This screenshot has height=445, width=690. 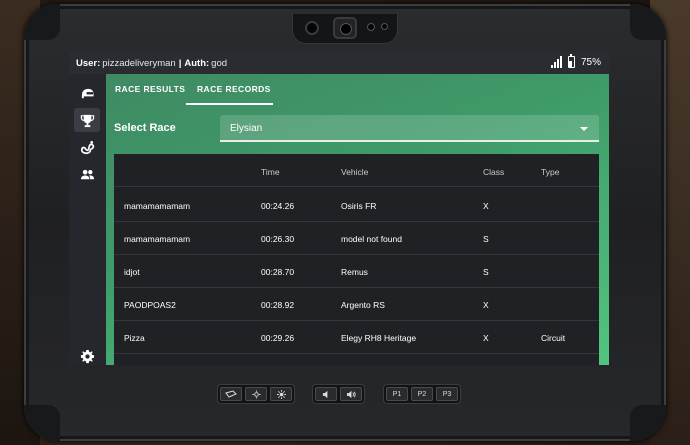 I want to click on cell-vehicle: model not found, so click(x=371, y=239).